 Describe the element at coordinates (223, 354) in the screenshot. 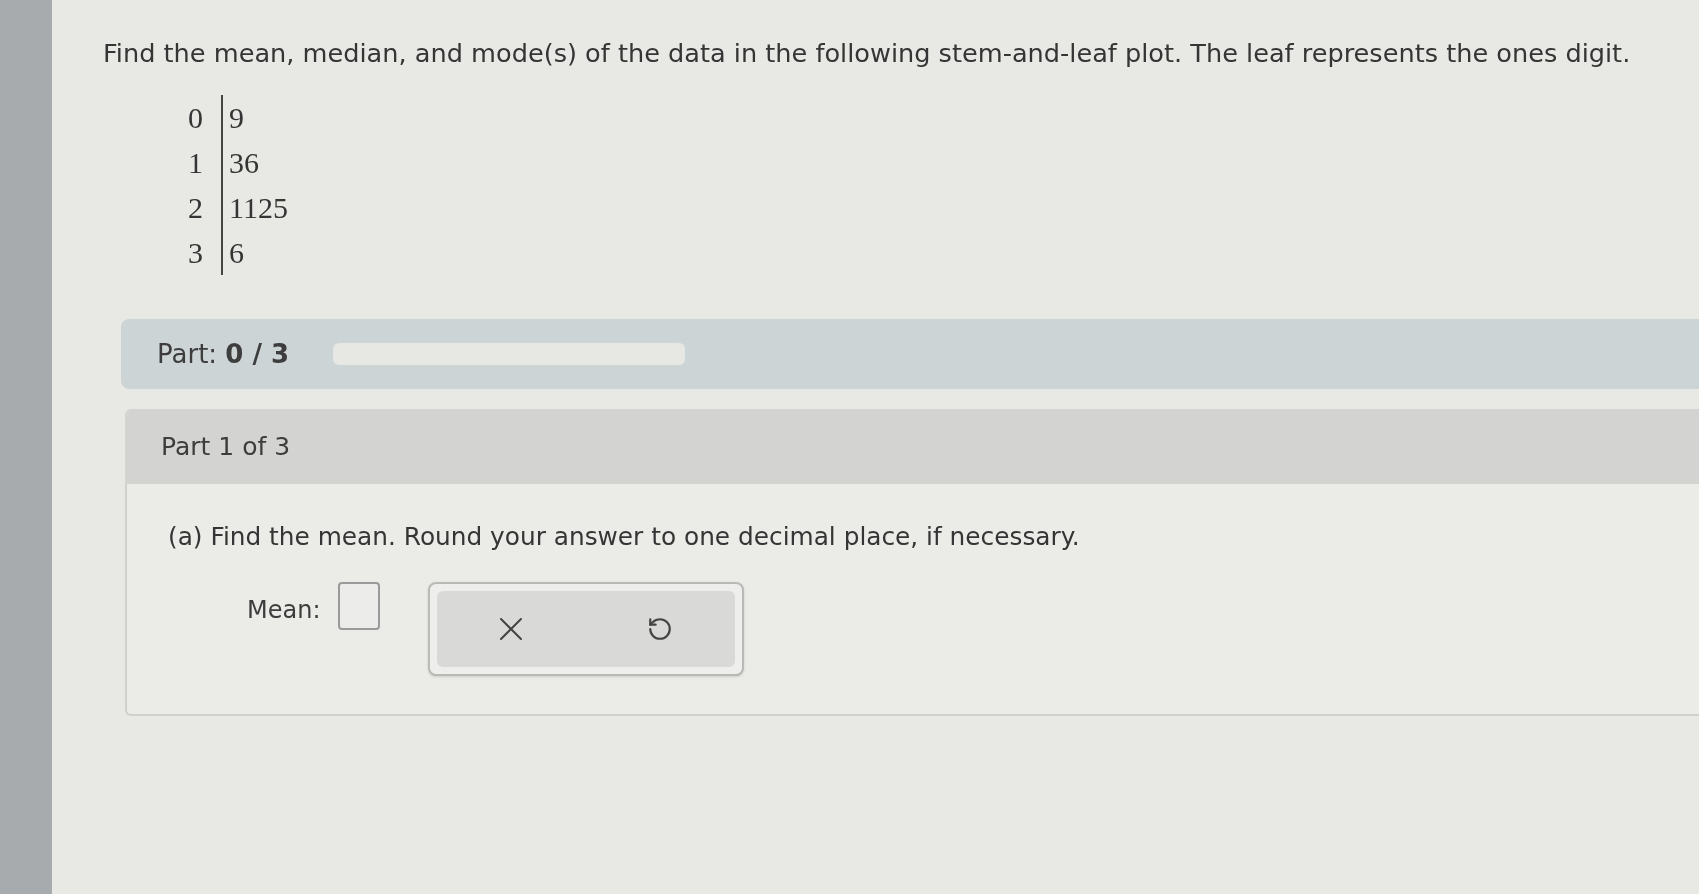

I see `progress-label: Part: 0 / 3` at that location.